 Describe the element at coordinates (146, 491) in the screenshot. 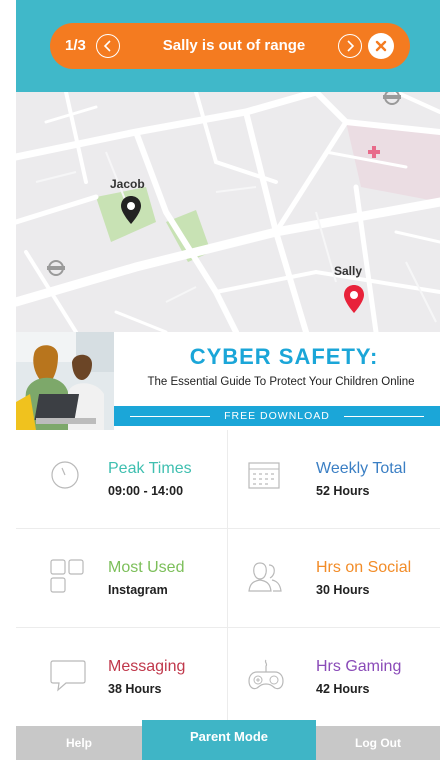

I see `stat-value: 09:00 - 14:00` at that location.